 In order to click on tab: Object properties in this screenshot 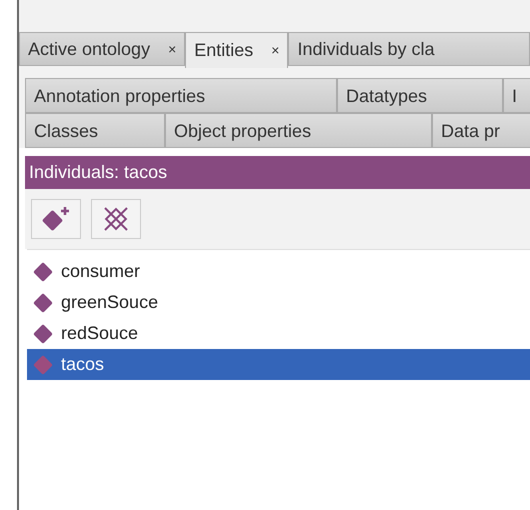, I will do `click(298, 130)`.